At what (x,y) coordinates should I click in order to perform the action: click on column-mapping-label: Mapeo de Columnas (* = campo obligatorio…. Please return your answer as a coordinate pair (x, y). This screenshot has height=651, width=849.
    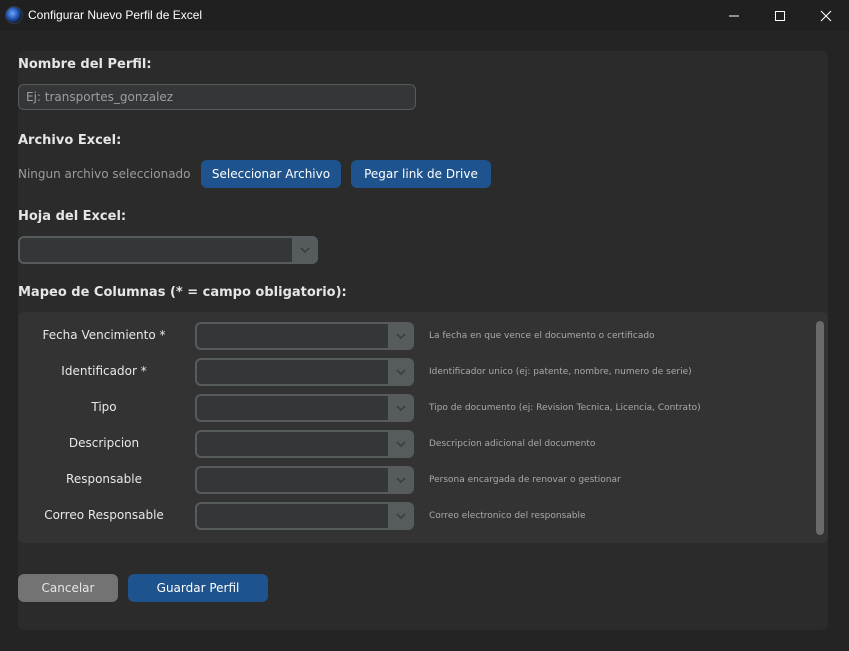
    Looking at the image, I should click on (182, 292).